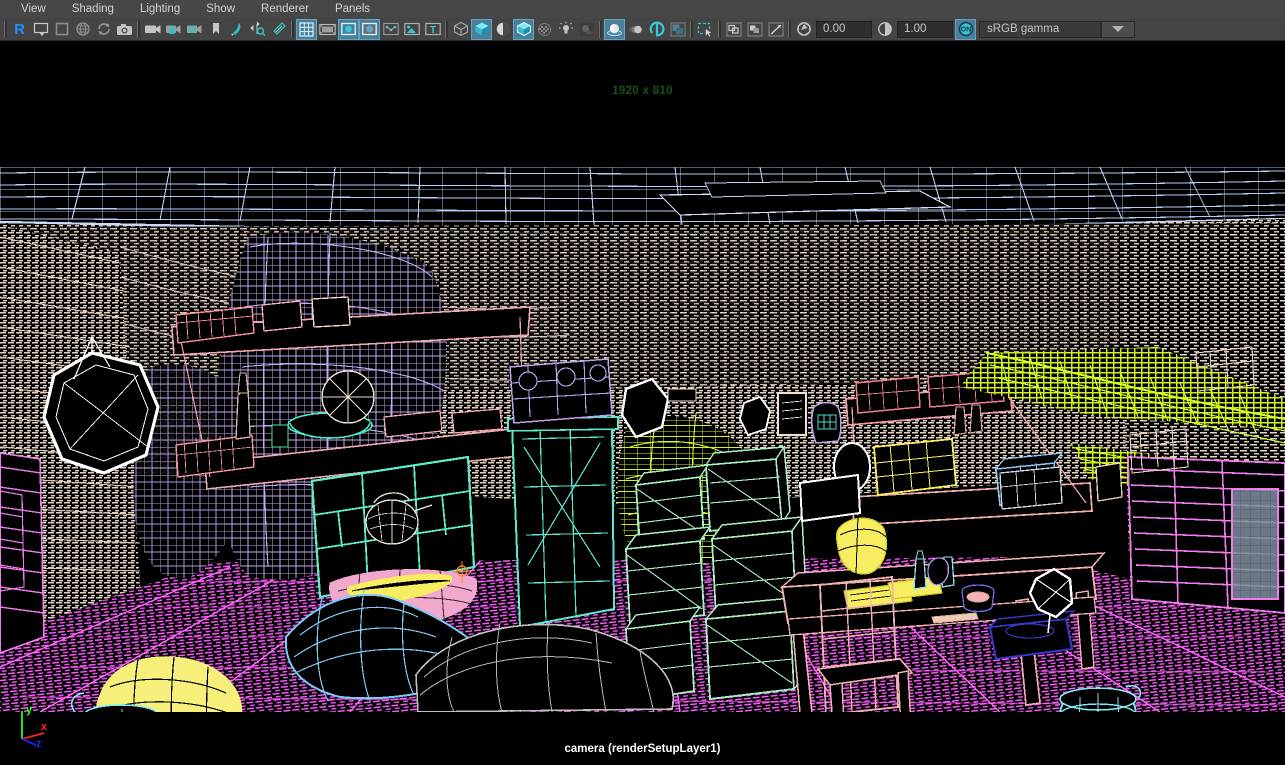 The height and width of the screenshot is (765, 1285). Describe the element at coordinates (705, 29) in the screenshot. I see `isolate-select-icon` at that location.